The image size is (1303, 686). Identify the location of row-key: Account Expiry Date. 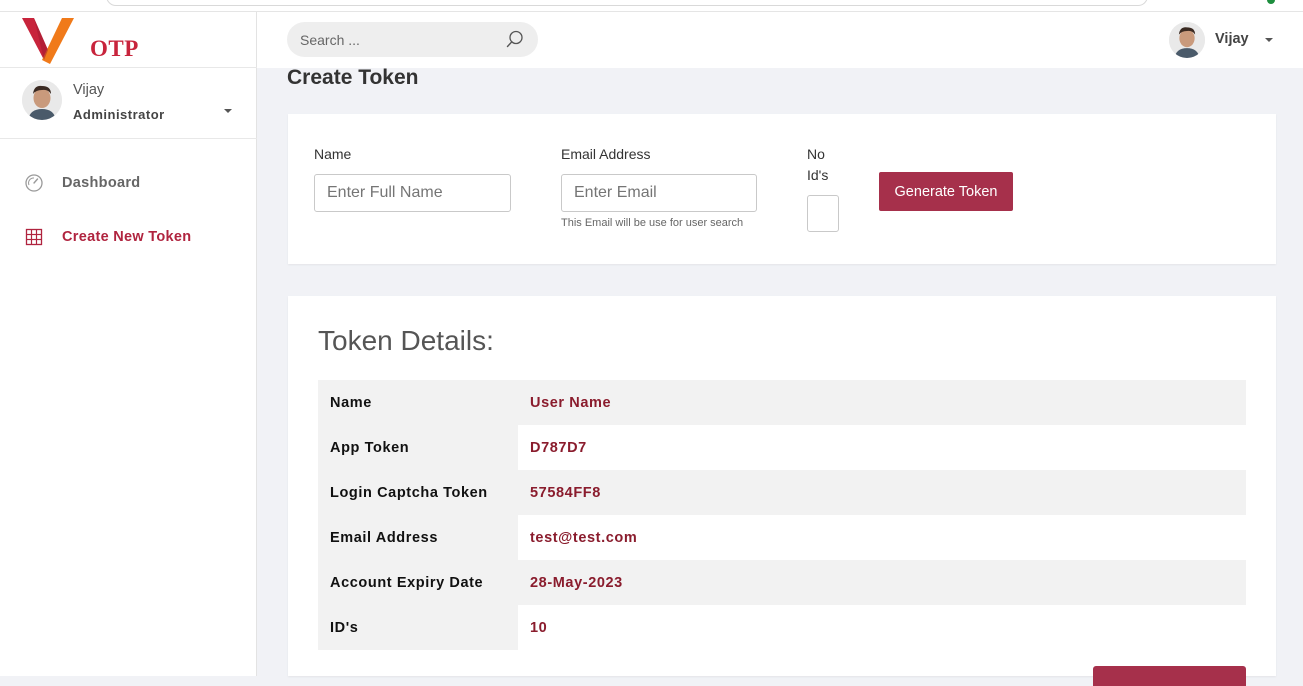
(418, 582).